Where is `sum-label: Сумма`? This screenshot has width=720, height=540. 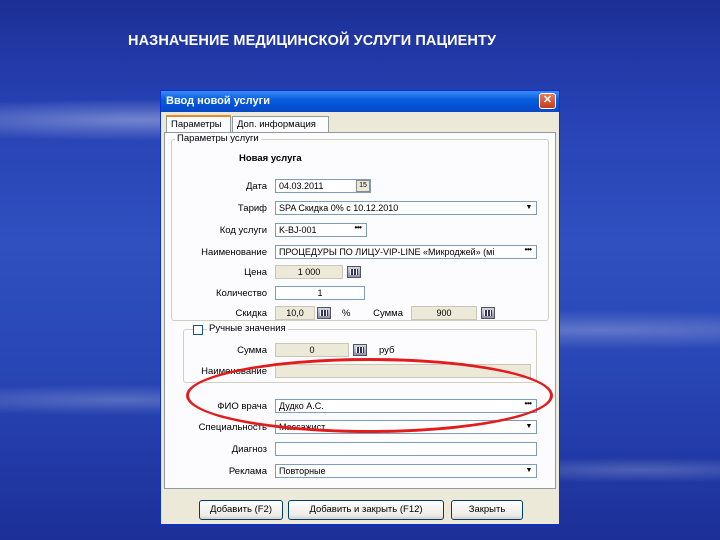 sum-label: Сумма is located at coordinates (388, 313).